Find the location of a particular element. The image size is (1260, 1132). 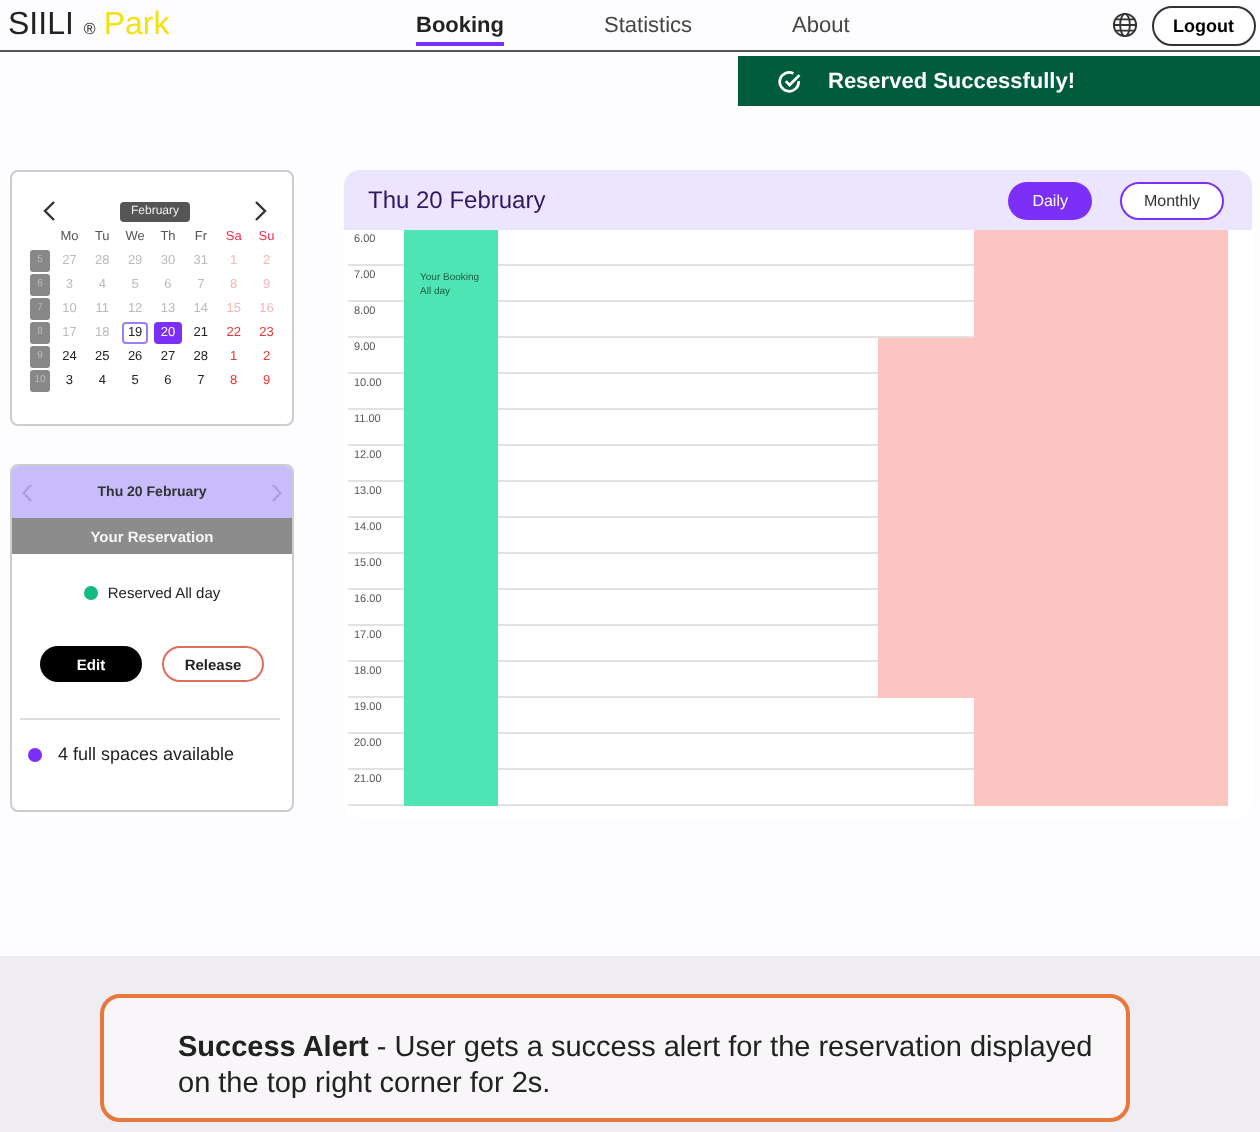

globe-icon is located at coordinates (1124, 25).